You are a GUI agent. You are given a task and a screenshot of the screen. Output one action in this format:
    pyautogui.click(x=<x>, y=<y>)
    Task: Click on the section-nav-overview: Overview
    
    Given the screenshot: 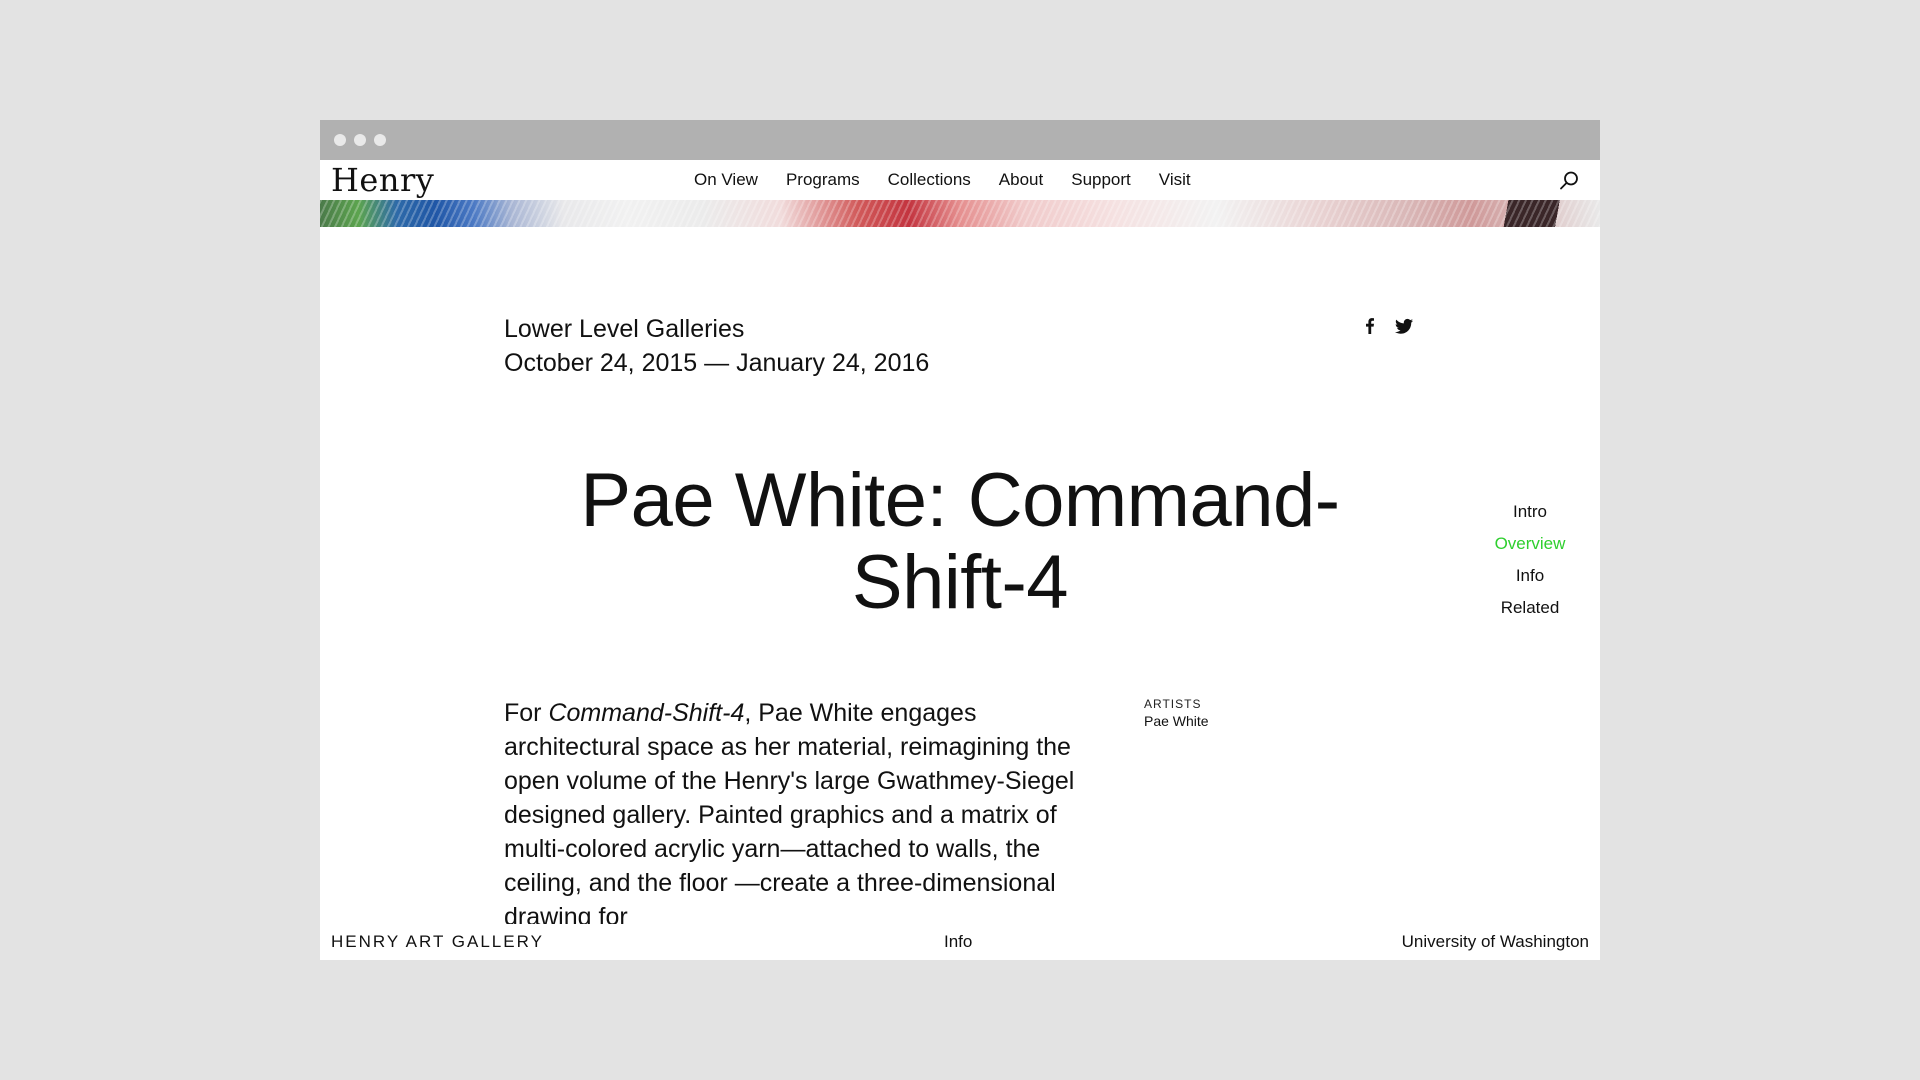 What is the action you would take?
    pyautogui.click(x=1530, y=544)
    